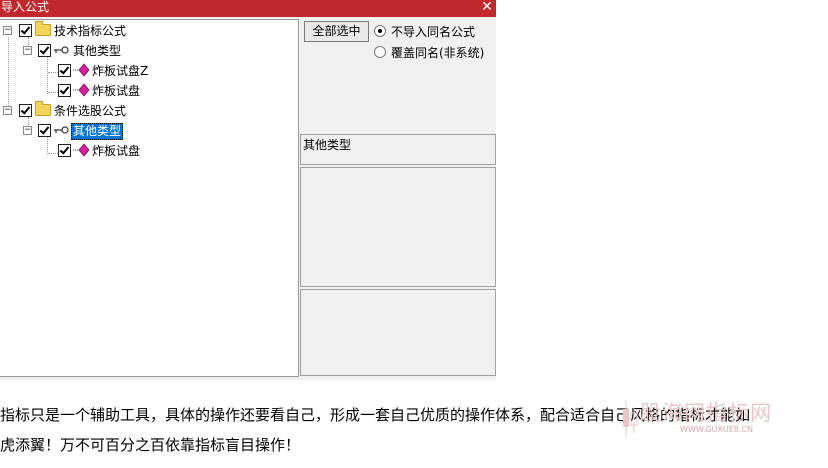 The image size is (828, 468). Describe the element at coordinates (630, 419) in the screenshot. I see `candlestick-logo-icon` at that location.